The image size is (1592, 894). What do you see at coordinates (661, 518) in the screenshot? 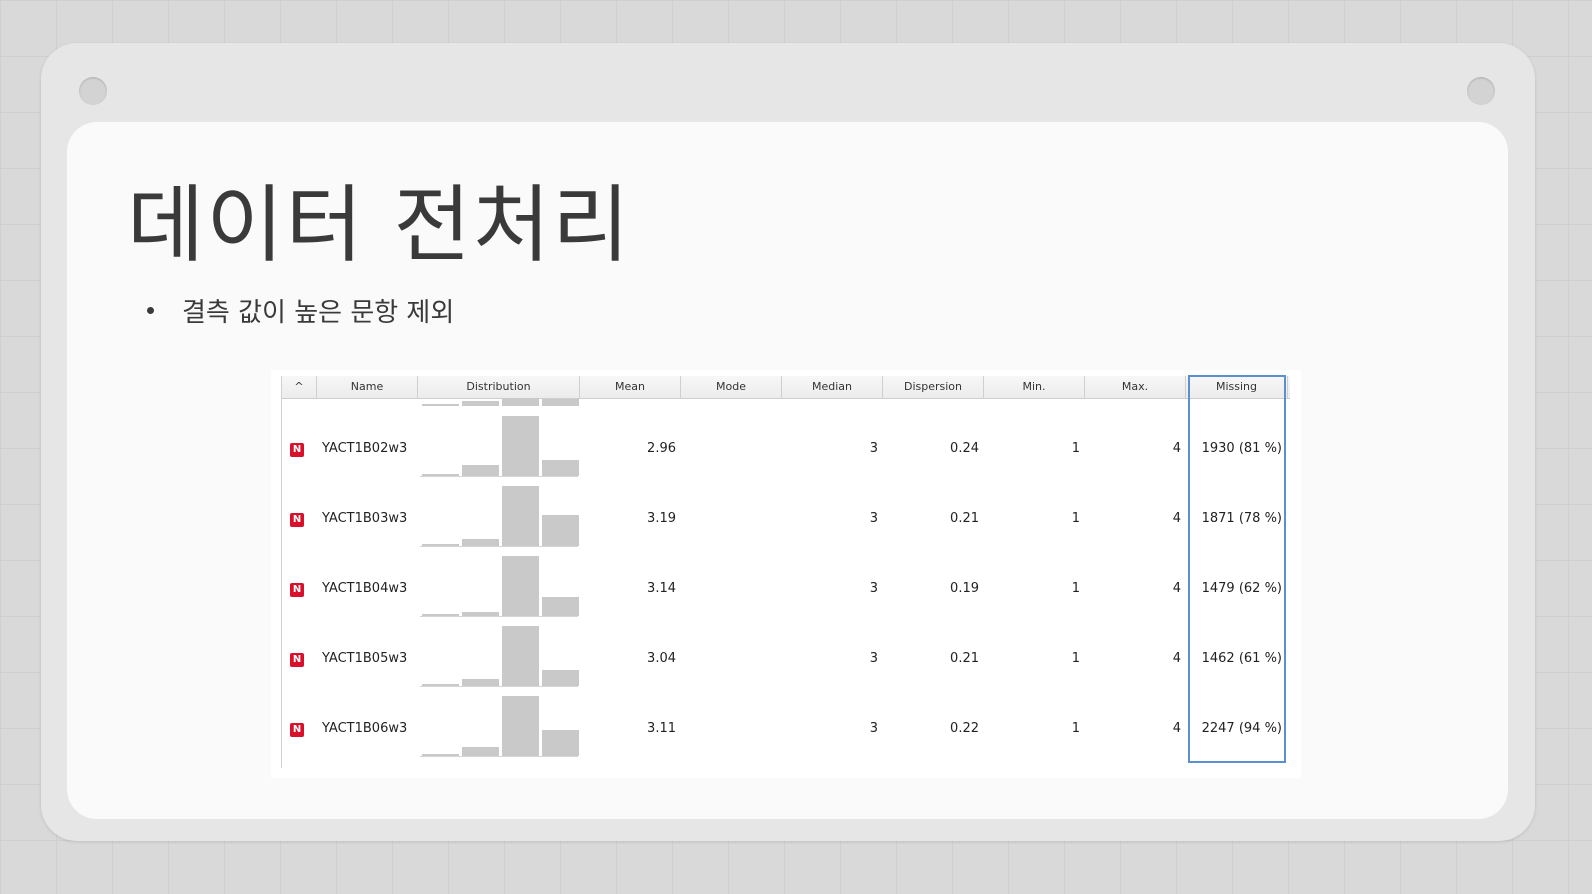
I see `cell-mean: 3.19` at bounding box center [661, 518].